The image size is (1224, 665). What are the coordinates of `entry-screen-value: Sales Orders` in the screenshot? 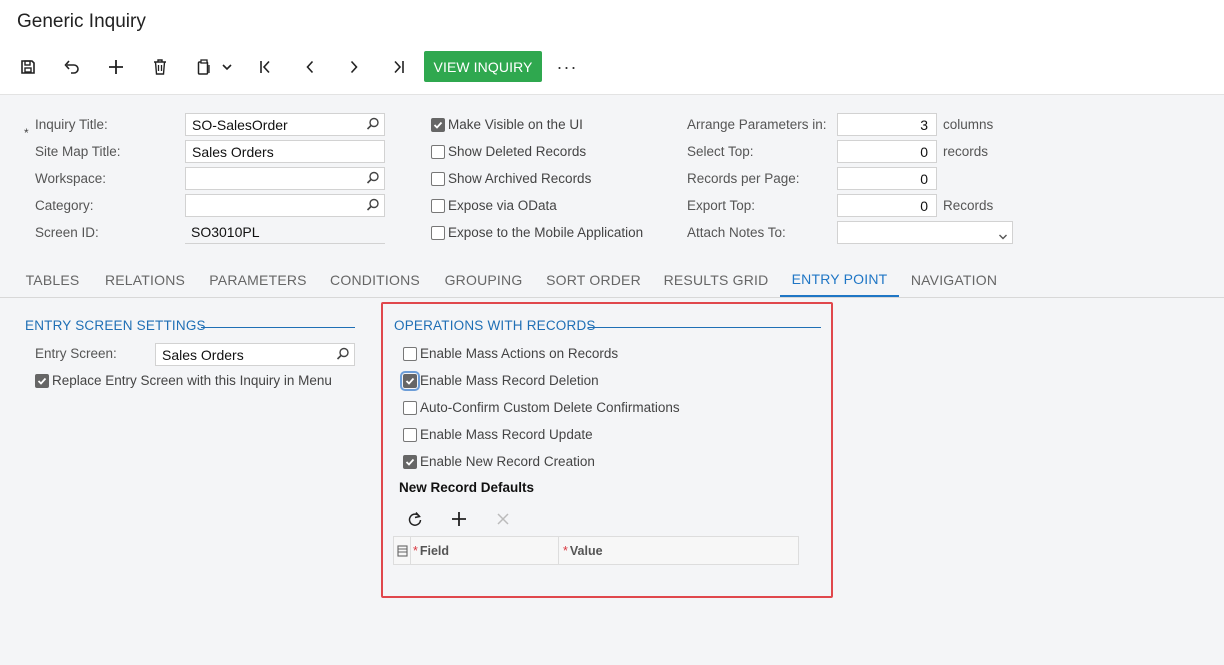 It's located at (203, 355).